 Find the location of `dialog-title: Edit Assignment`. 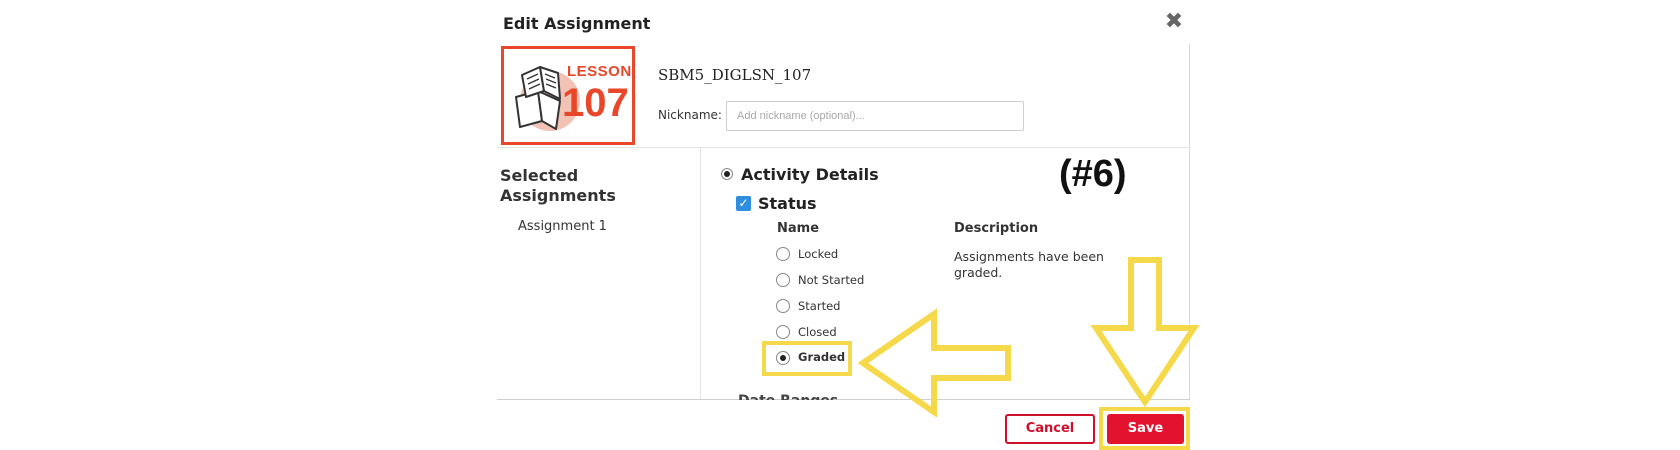

dialog-title: Edit Assignment is located at coordinates (577, 23).